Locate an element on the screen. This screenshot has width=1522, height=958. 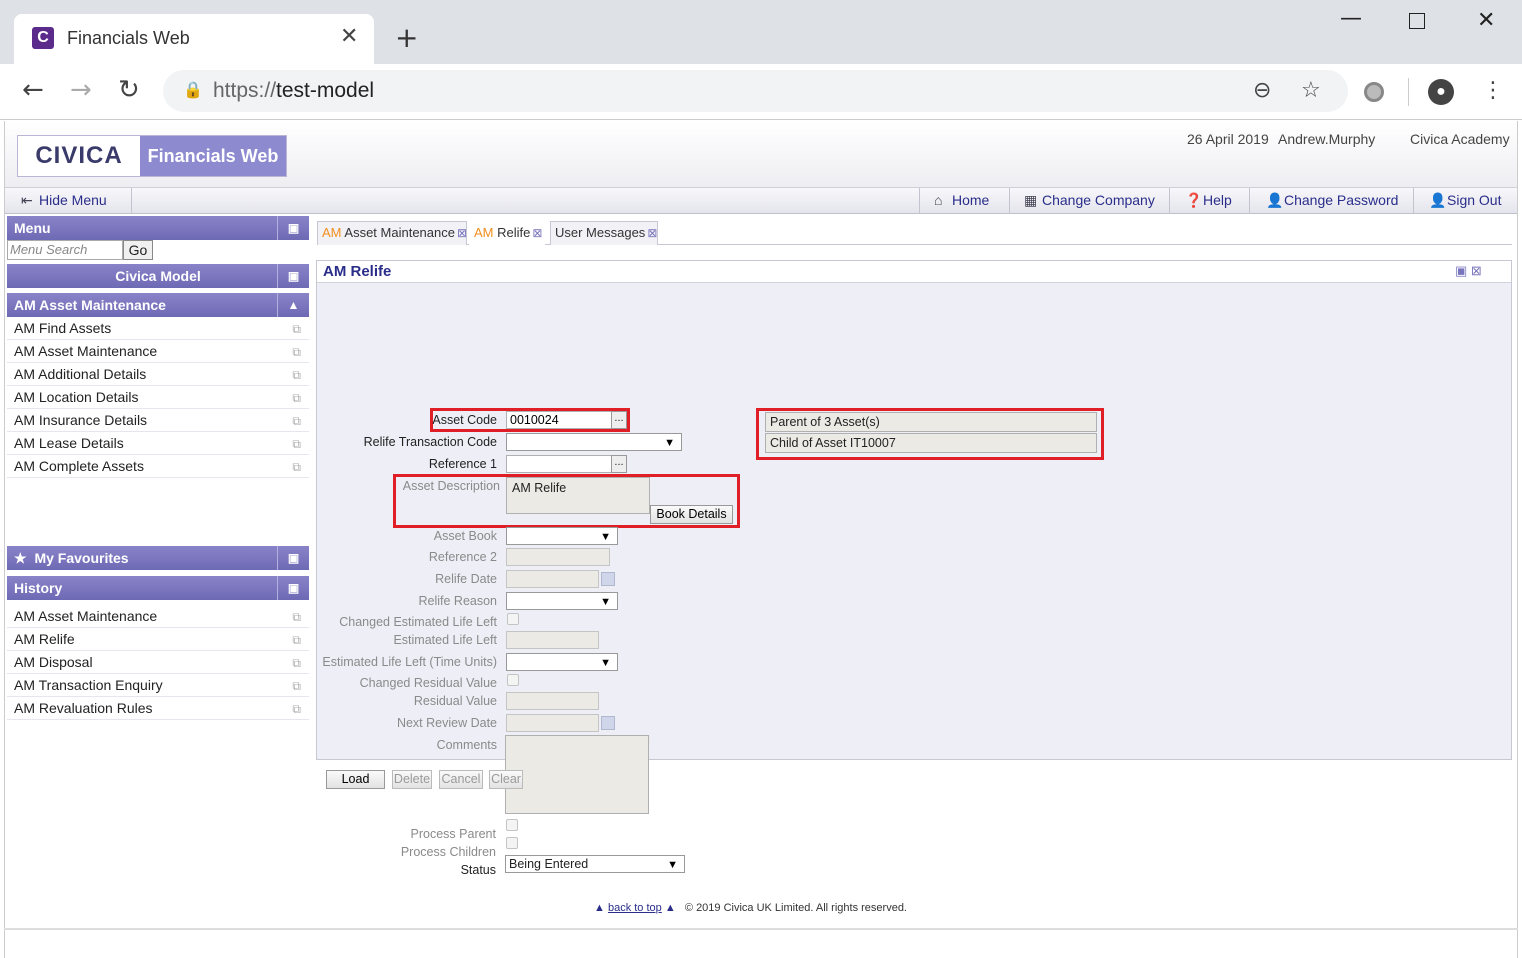
cancel-button: Cancel is located at coordinates (461, 779).